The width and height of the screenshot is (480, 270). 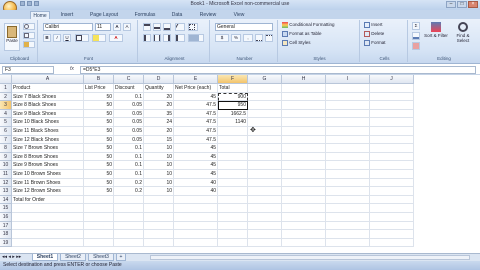 What do you see at coordinates (6, 234) in the screenshot?
I see `row-header: 18` at bounding box center [6, 234].